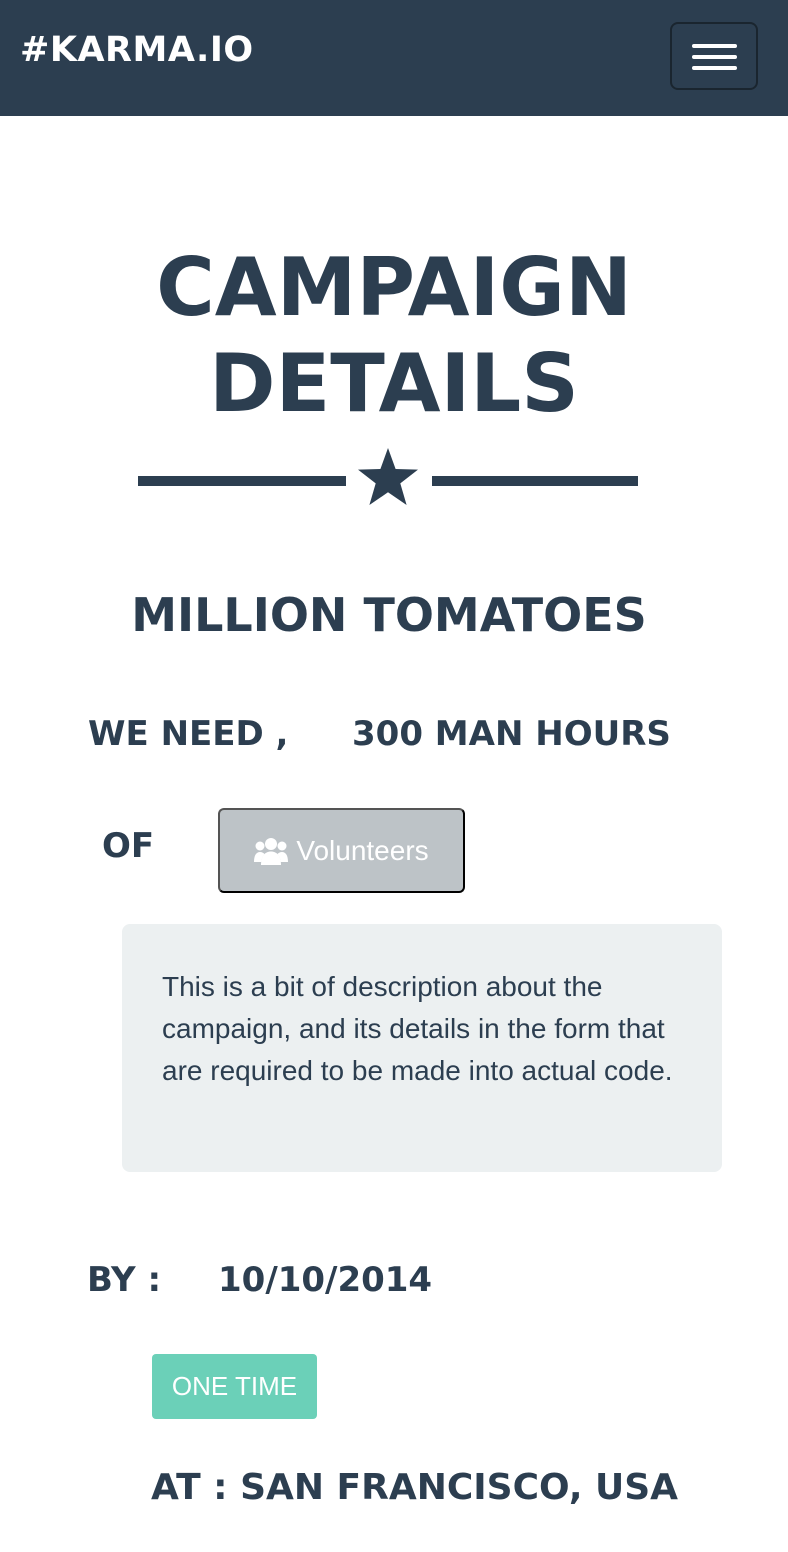  Describe the element at coordinates (271, 851) in the screenshot. I see `users-icon` at that location.